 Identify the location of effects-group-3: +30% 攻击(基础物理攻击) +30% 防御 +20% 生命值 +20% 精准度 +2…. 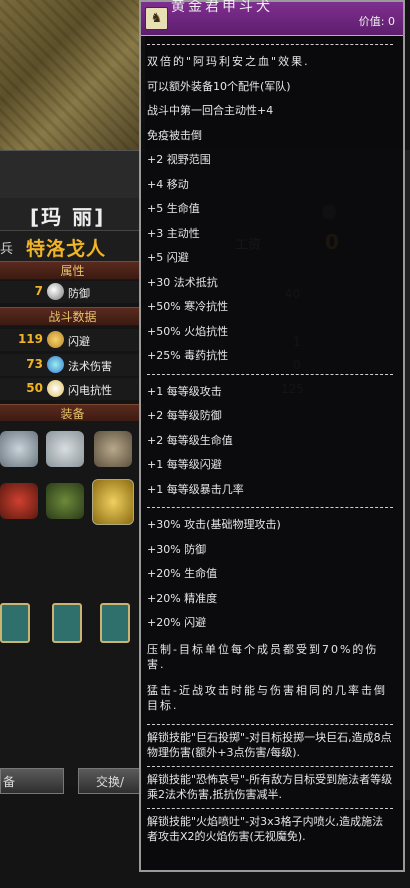
(270, 574).